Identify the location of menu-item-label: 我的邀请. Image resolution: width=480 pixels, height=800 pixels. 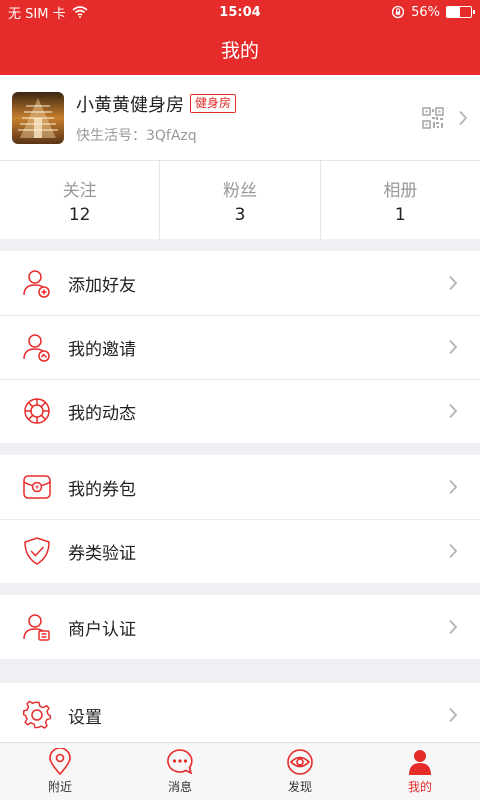
(102, 349).